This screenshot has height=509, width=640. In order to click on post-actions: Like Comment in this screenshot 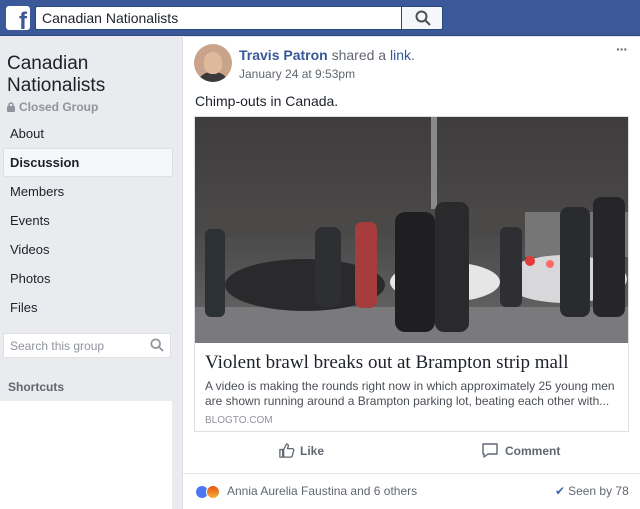, I will do `click(411, 451)`.